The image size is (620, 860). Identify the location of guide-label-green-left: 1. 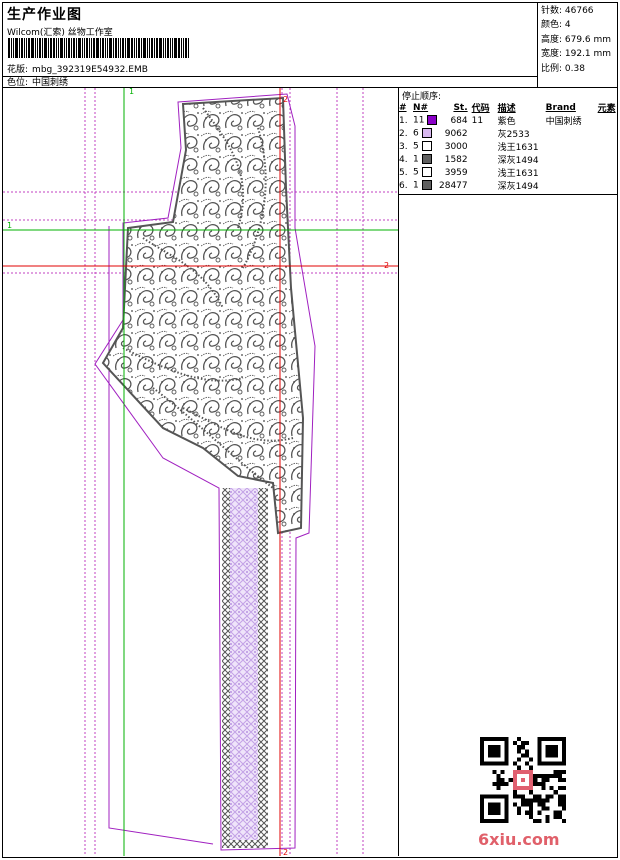
(9, 225).